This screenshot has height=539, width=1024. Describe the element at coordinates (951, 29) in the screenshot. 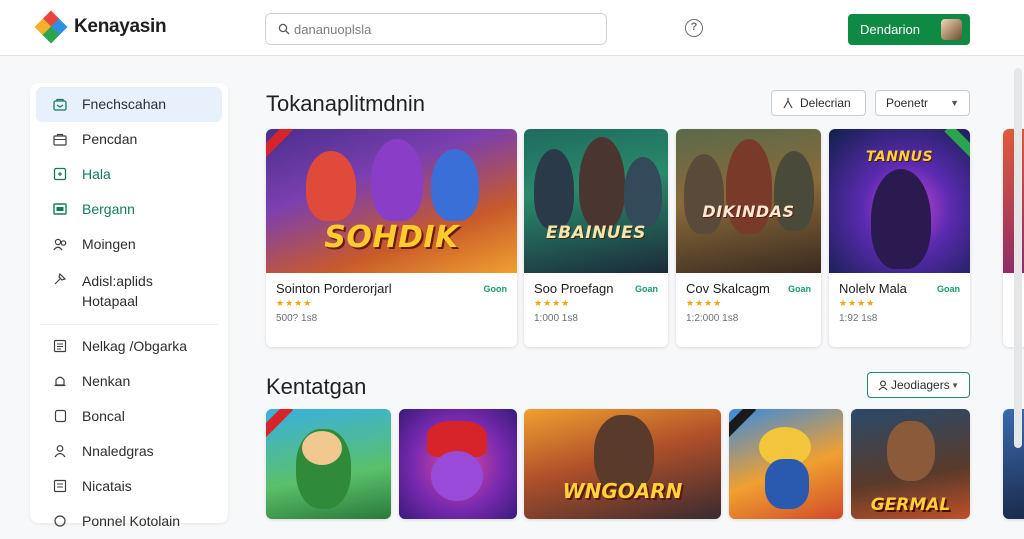

I see `avatar` at that location.